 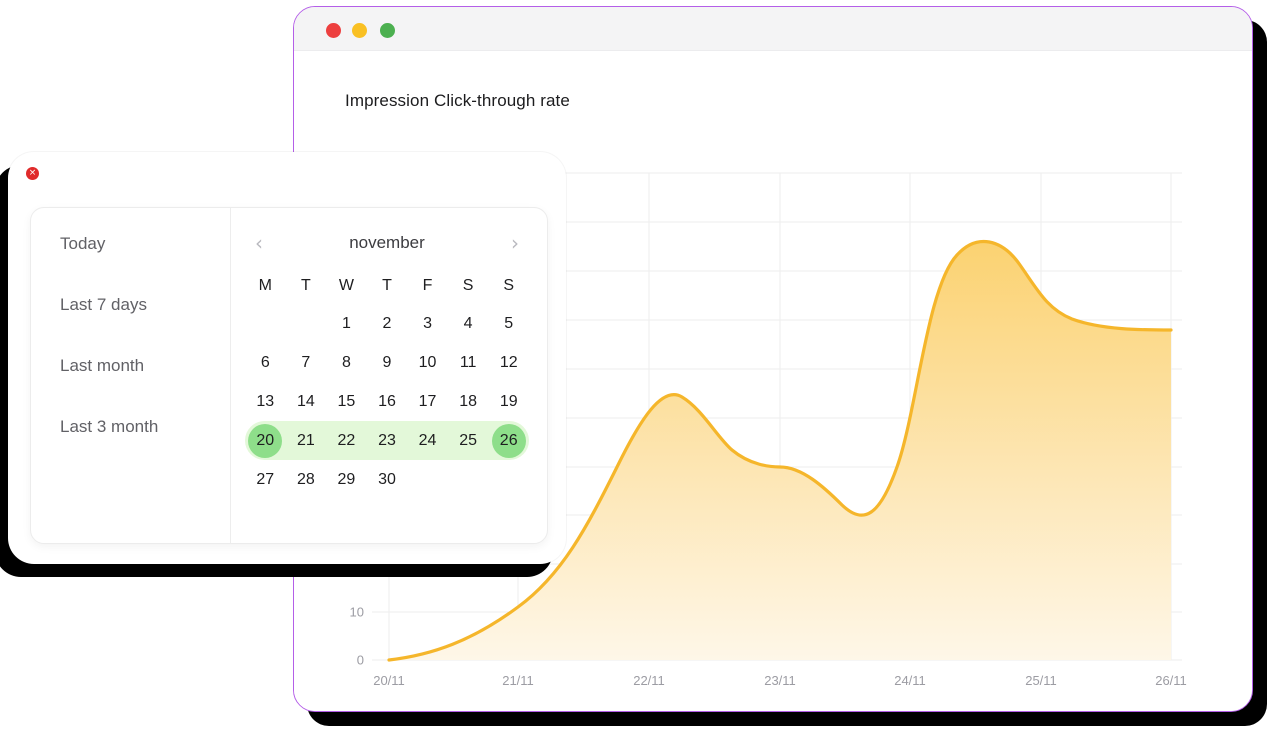 I want to click on calendar-day-label: 5, so click(x=509, y=323).